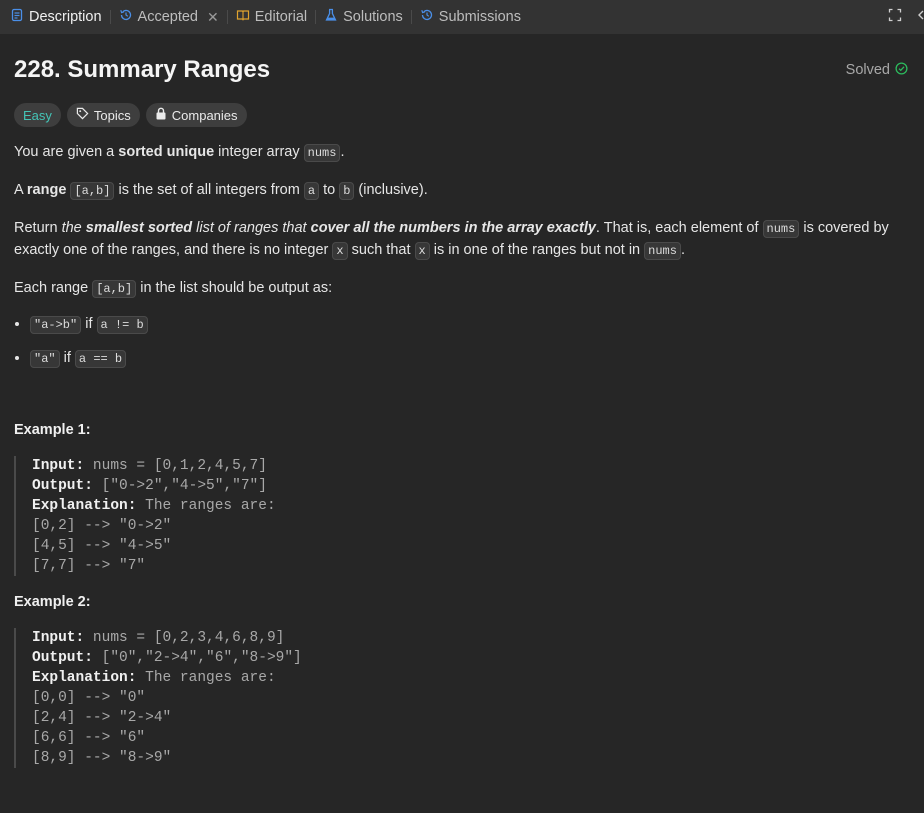 The width and height of the screenshot is (924, 813). What do you see at coordinates (175, 466) in the screenshot?
I see `text: nums = [0,1,2,4,5,7]` at bounding box center [175, 466].